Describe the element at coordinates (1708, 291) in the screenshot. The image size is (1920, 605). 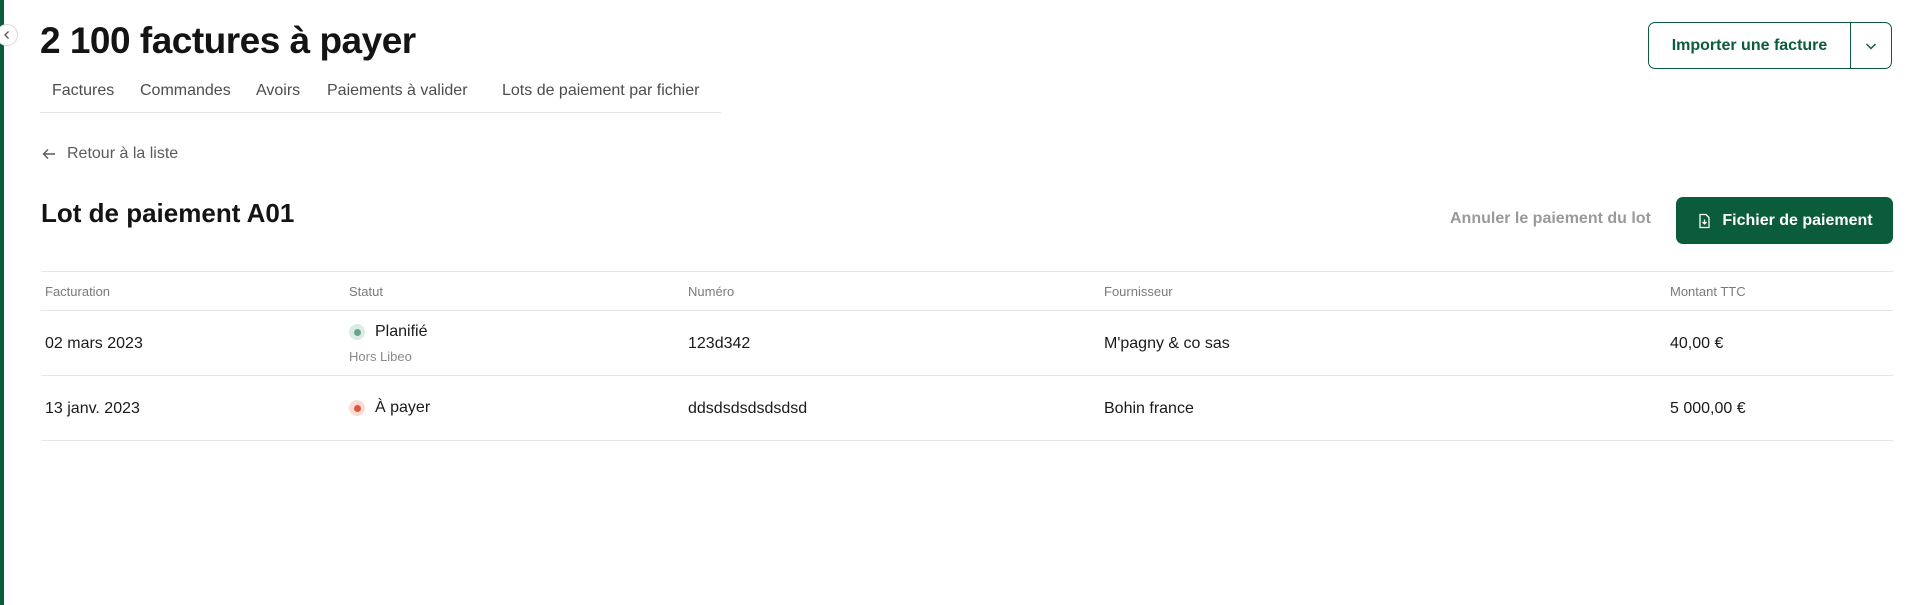
I see `column-header-montant-ttc: Montant TTC` at that location.